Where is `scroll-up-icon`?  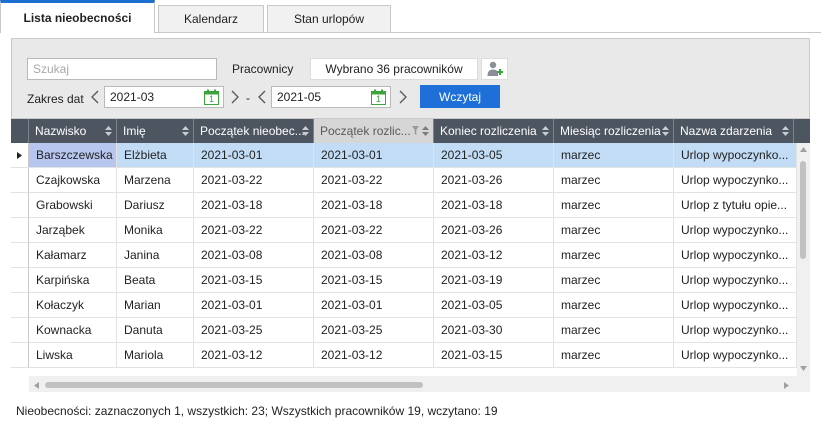 scroll-up-icon is located at coordinates (803, 149).